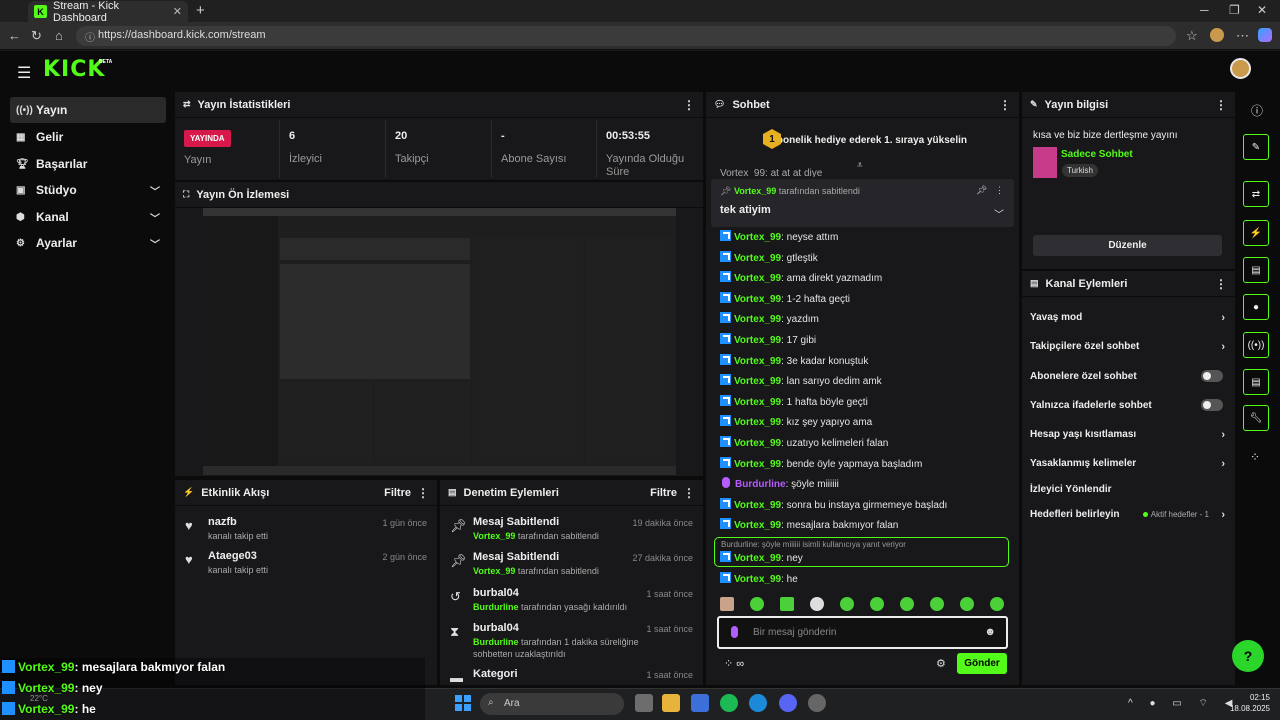 This screenshot has width=1280, height=720. I want to click on lightning-tool-icon: ⚡, so click(1256, 233).